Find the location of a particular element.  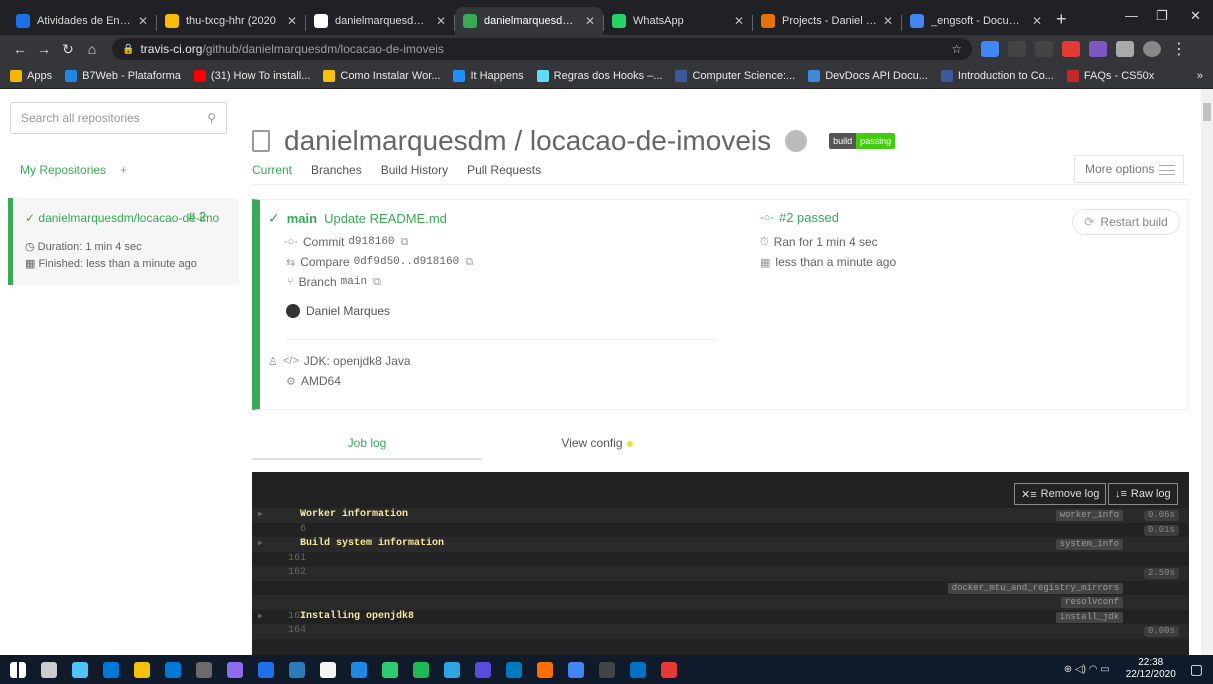

tab-pull-requests: Pull Requests is located at coordinates (504, 170).